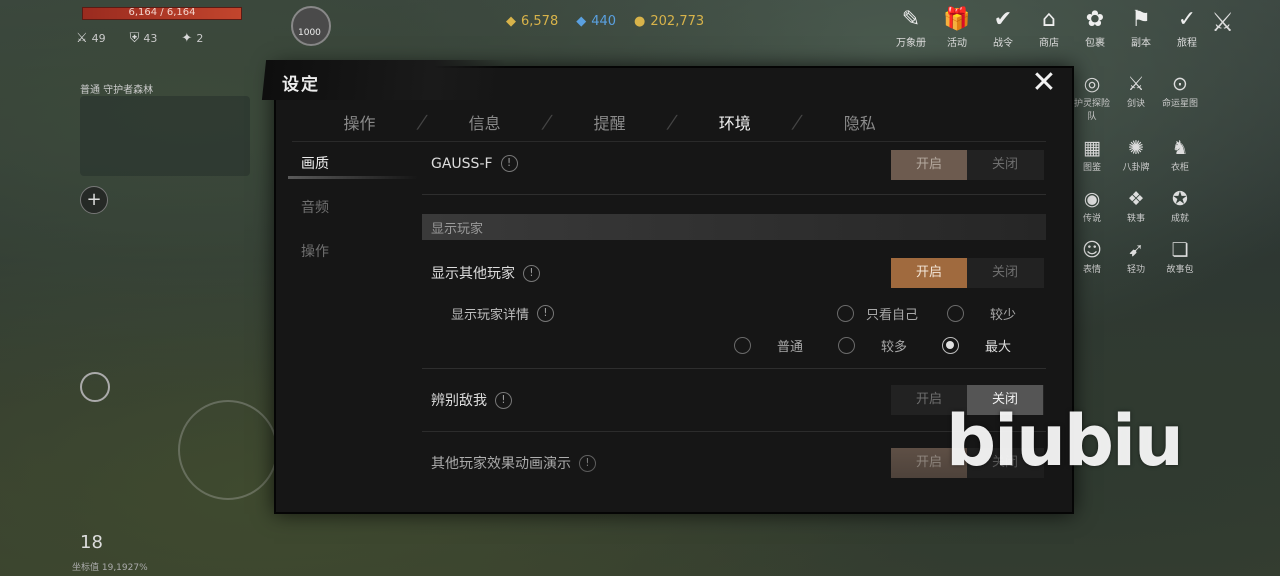 This screenshot has height=576, width=1280. I want to click on side-label: 轻功, so click(1135, 270).